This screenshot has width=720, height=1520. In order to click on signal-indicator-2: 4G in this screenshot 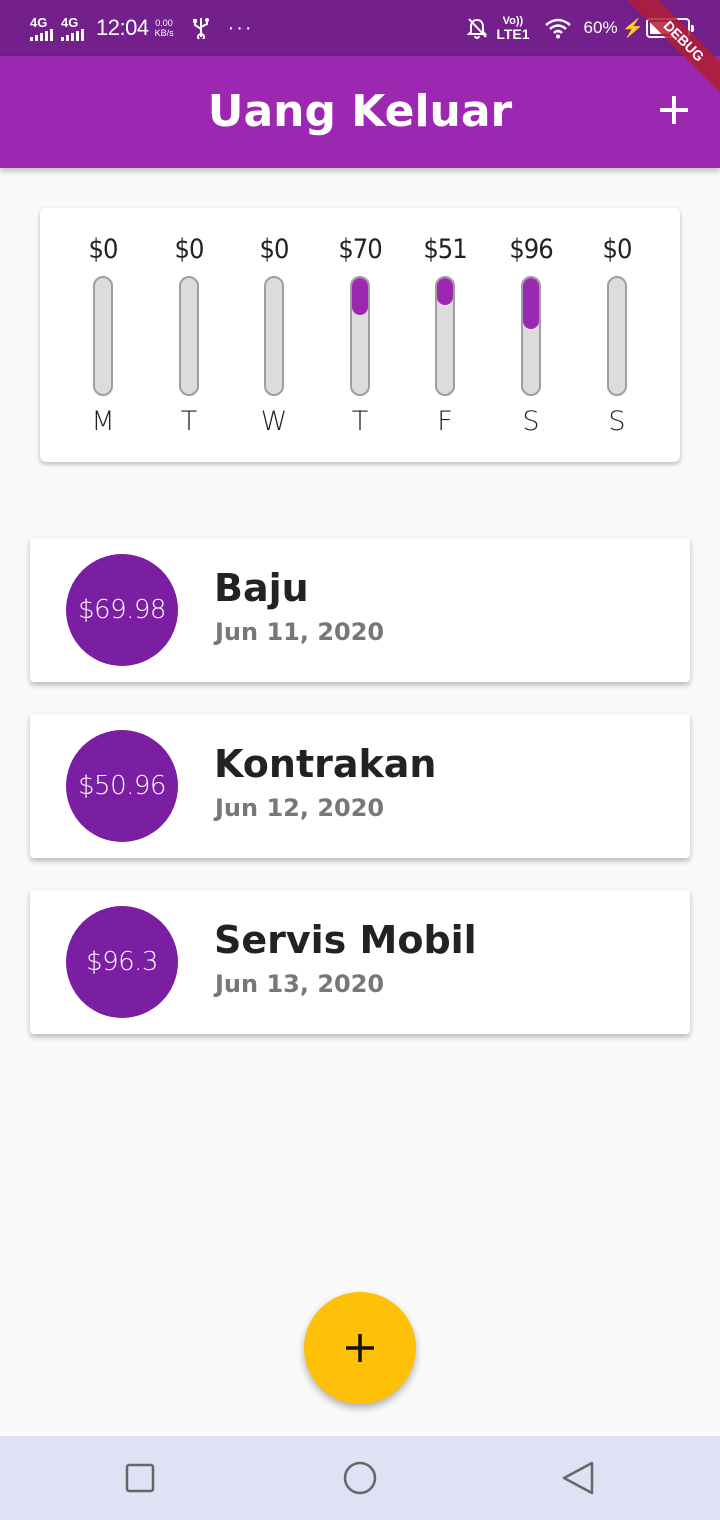, I will do `click(72, 28)`.